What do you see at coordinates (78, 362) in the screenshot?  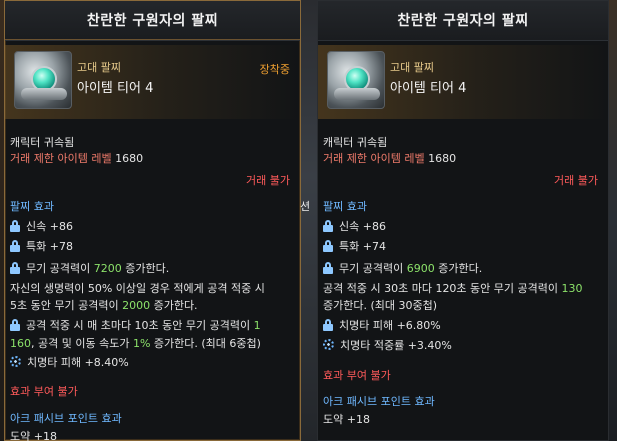 I see `crit-damage-text: 치명타 피해 +8.40%` at bounding box center [78, 362].